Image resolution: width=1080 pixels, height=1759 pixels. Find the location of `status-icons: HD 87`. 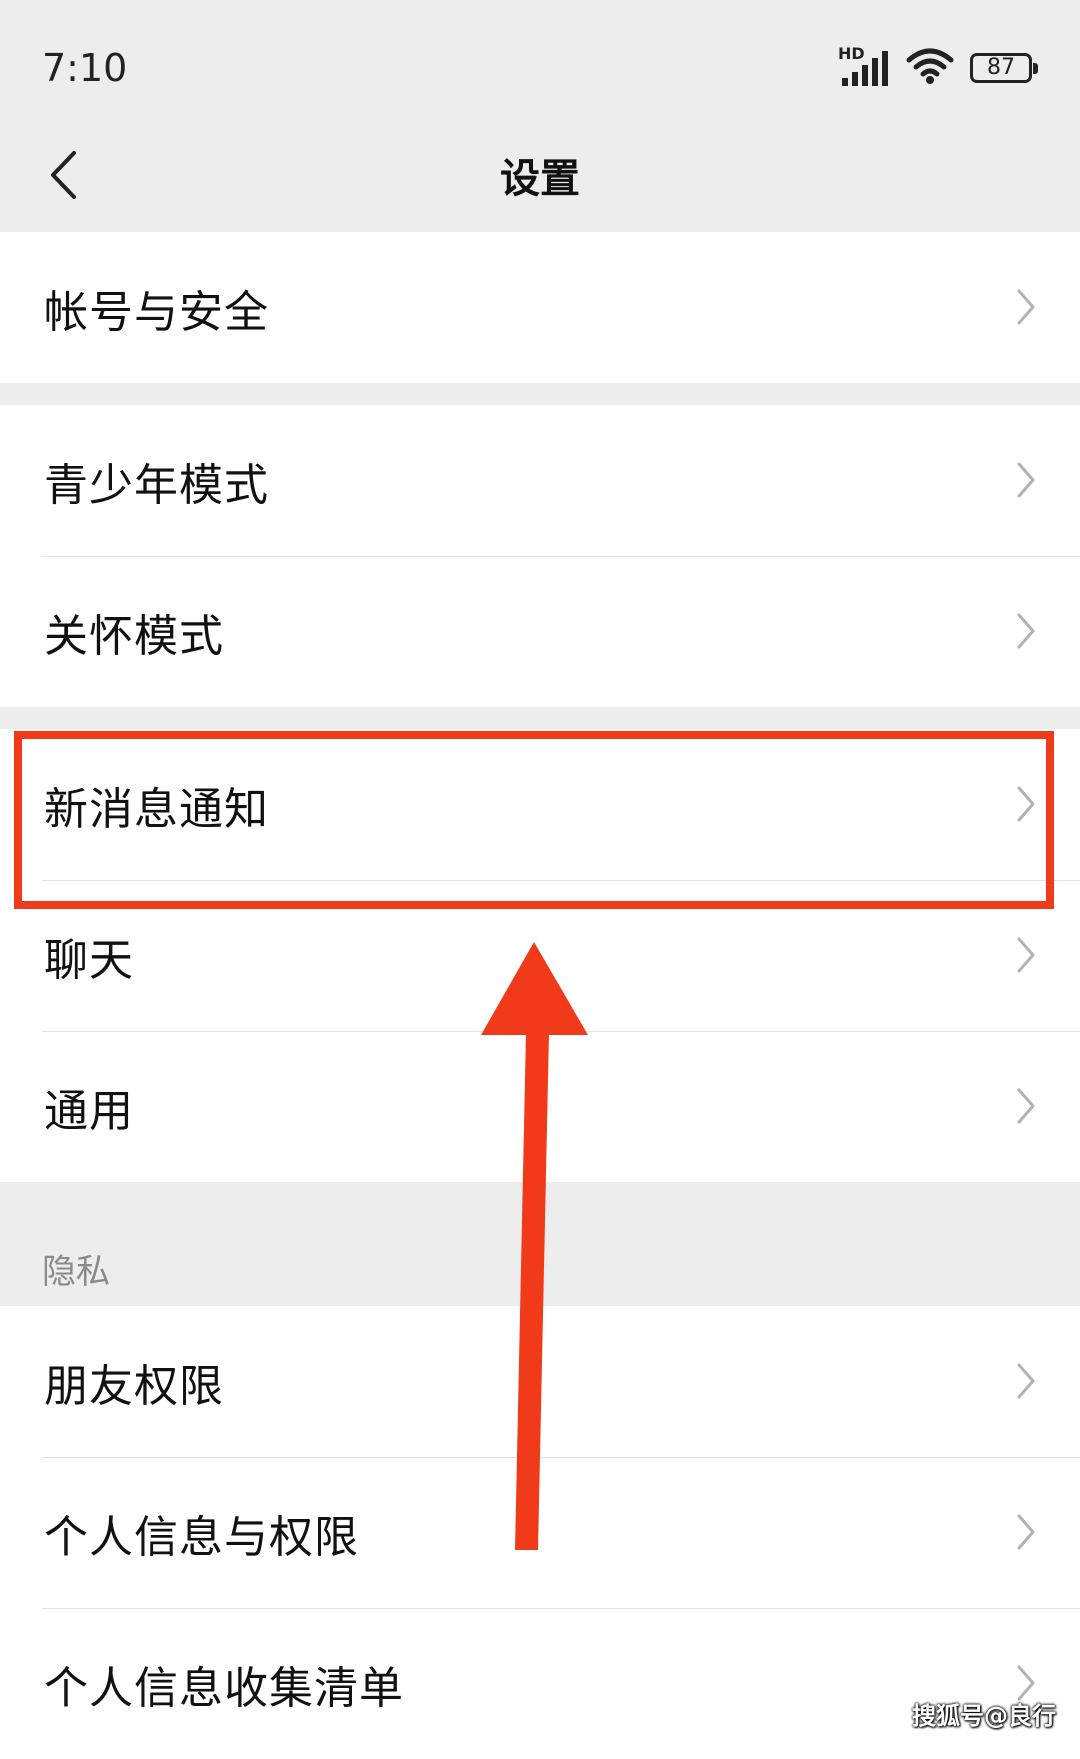

status-icons: HD 87 is located at coordinates (938, 68).